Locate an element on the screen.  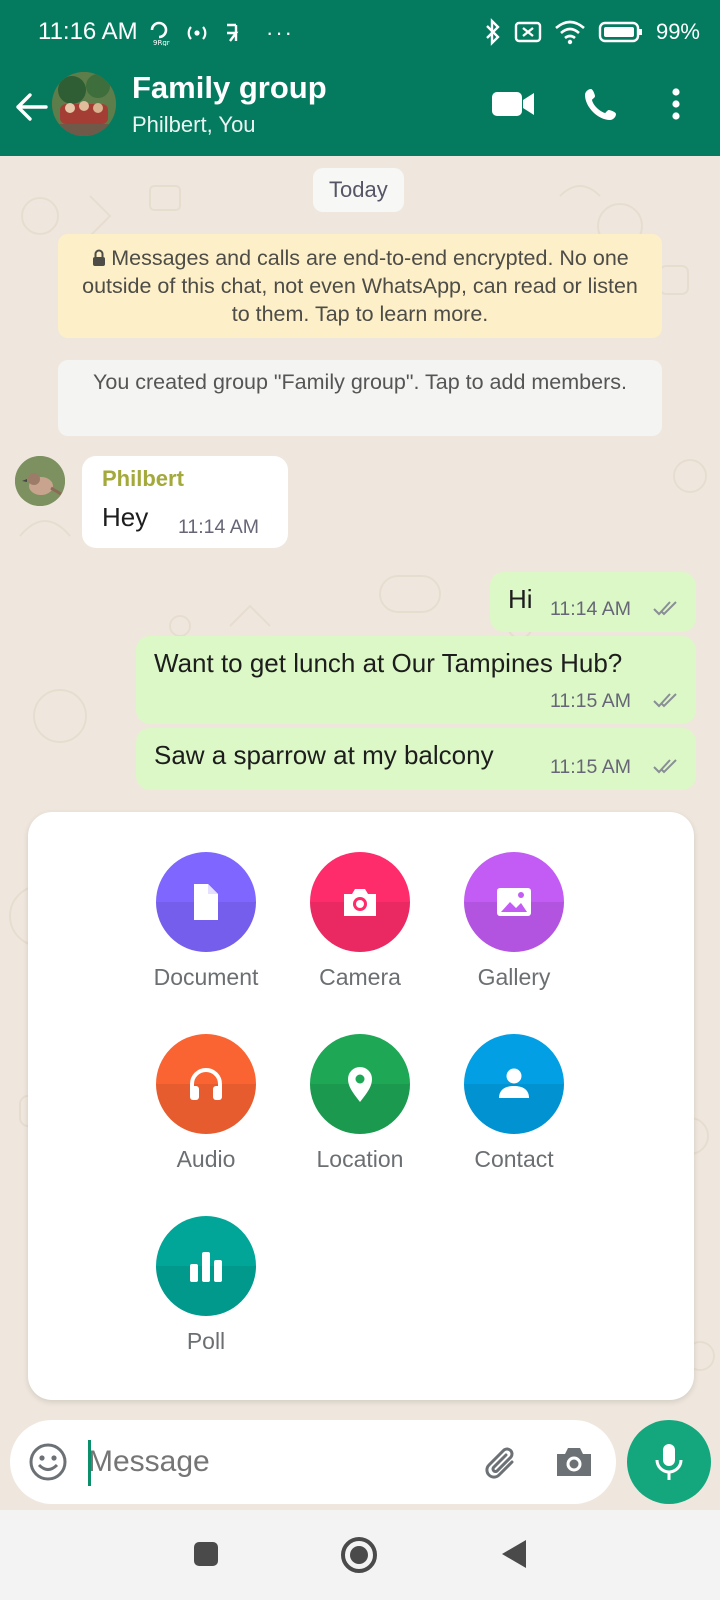
status-bar: 11:16 AM 9Rgroup ··· 99% is located at coordinates (360, 31).